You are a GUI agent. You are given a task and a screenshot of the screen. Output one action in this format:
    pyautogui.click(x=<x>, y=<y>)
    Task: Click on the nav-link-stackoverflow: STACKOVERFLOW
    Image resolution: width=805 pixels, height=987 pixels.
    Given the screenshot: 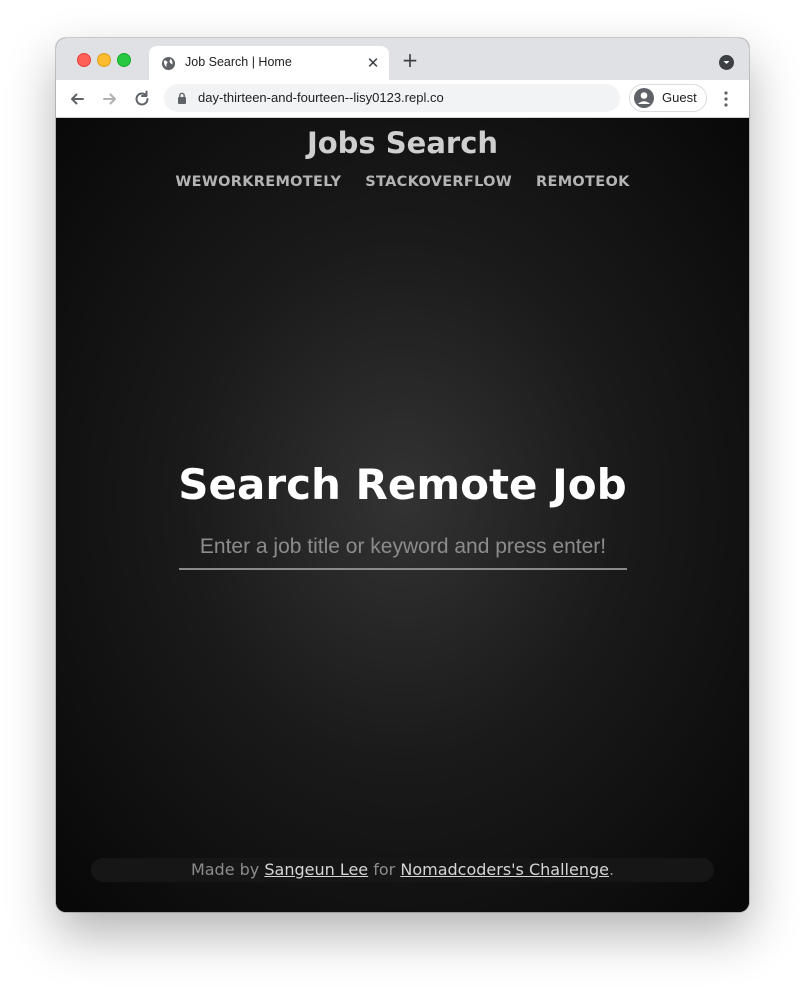 What is the action you would take?
    pyautogui.click(x=438, y=182)
    